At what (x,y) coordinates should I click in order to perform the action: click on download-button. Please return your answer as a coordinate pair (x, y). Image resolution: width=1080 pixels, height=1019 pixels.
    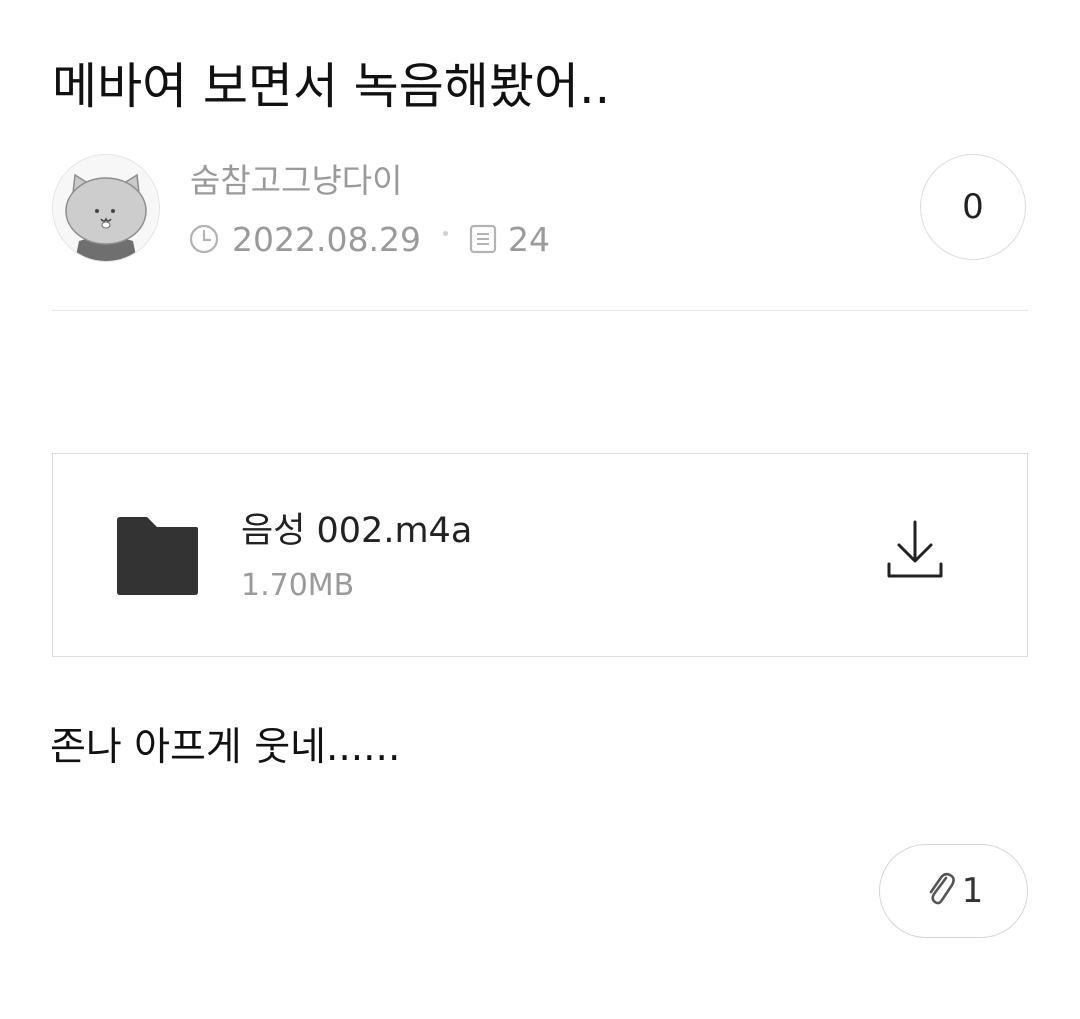
    Looking at the image, I should click on (915, 558).